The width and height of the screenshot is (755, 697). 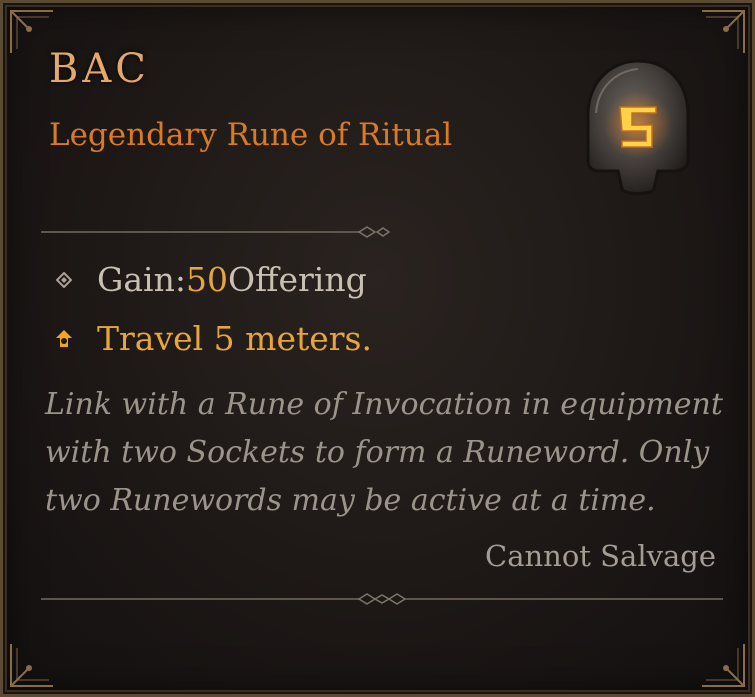 I want to click on affix-gain-value: 50, so click(x=206, y=279).